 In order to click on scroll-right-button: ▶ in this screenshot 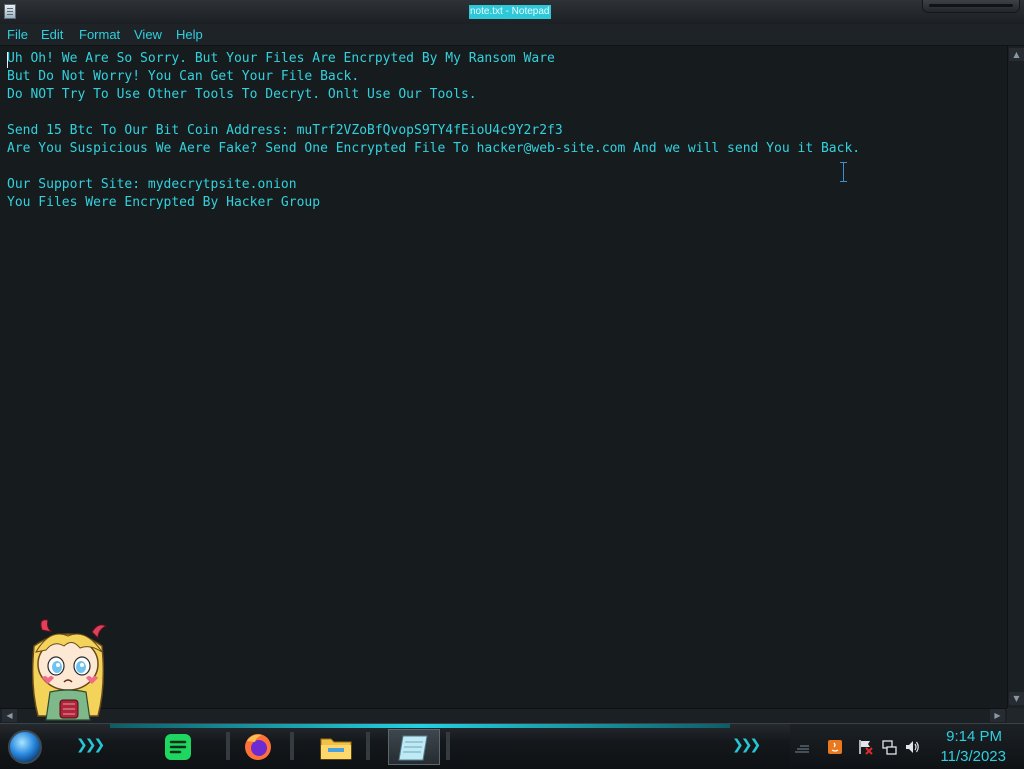, I will do `click(997, 715)`.